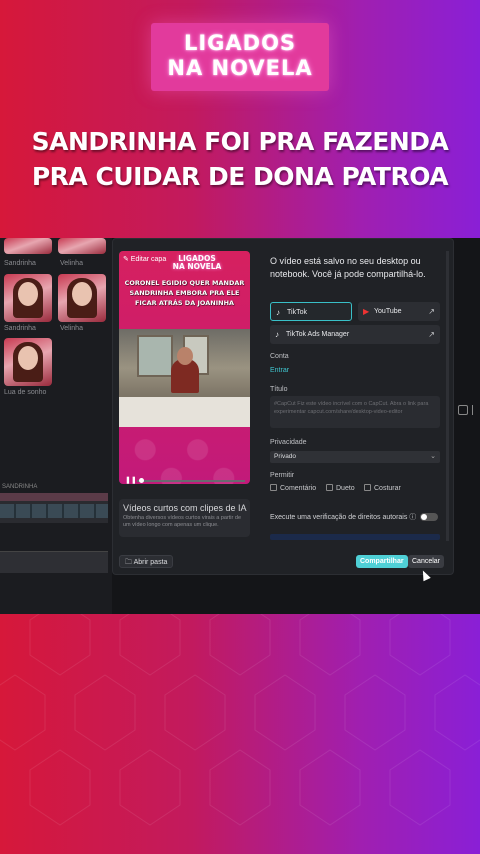 The width and height of the screenshot is (480, 854). What do you see at coordinates (429, 517) in the screenshot?
I see `copyright-check-toggle` at bounding box center [429, 517].